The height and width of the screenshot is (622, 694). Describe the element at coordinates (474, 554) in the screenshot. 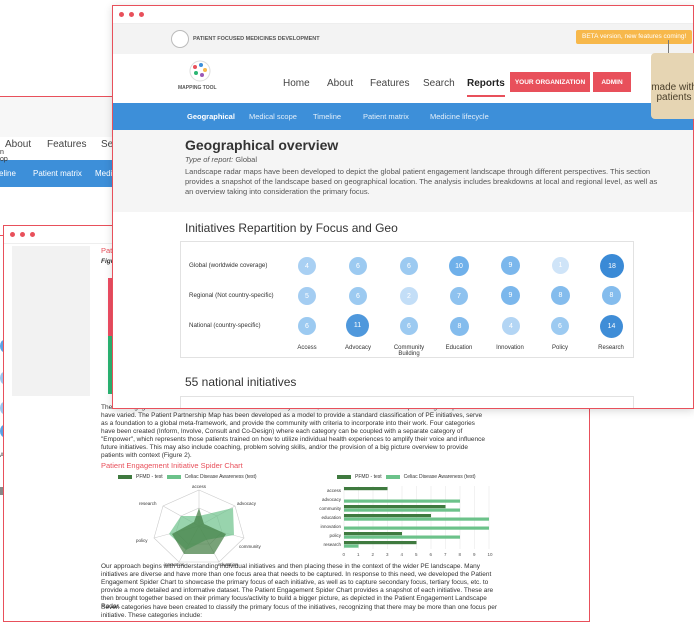

I see `bar-x-tick: 9` at that location.